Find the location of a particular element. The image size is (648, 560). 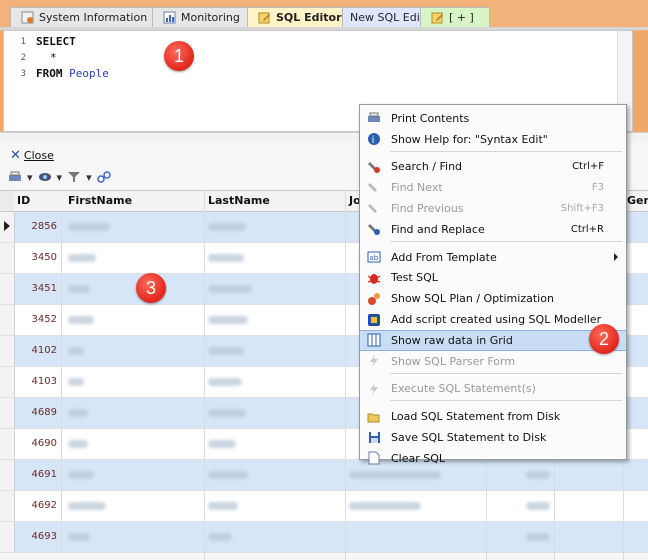

menu-item-show-raw-data-grid: Show raw data in Grid is located at coordinates (493, 340).